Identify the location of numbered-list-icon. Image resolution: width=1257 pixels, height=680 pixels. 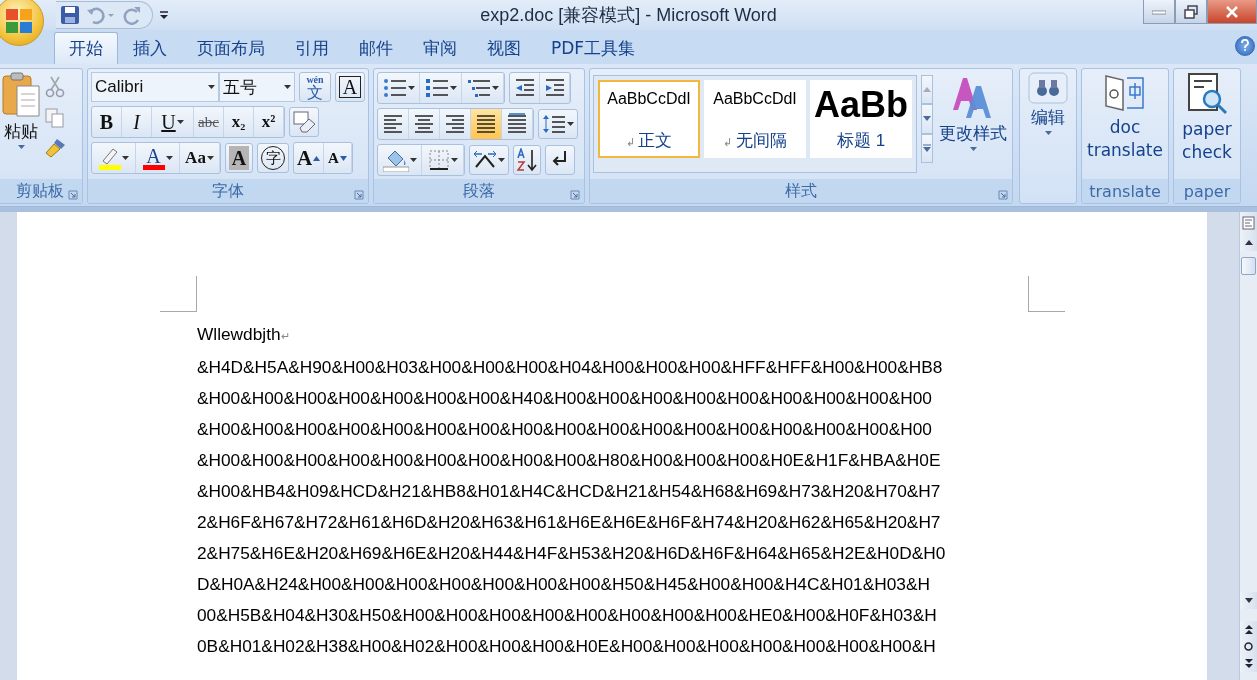
(436, 88).